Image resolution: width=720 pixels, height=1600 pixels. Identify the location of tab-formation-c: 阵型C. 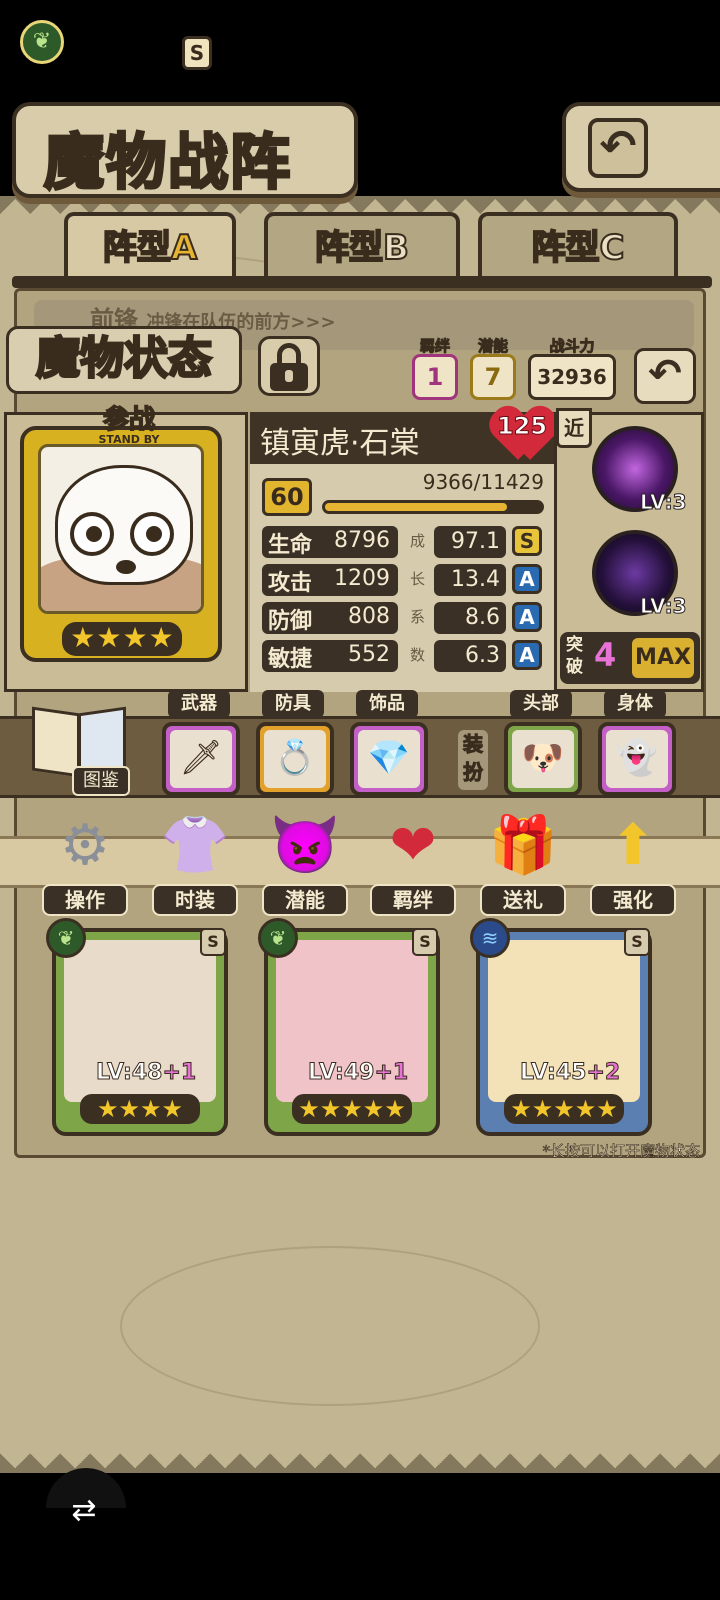
(578, 245).